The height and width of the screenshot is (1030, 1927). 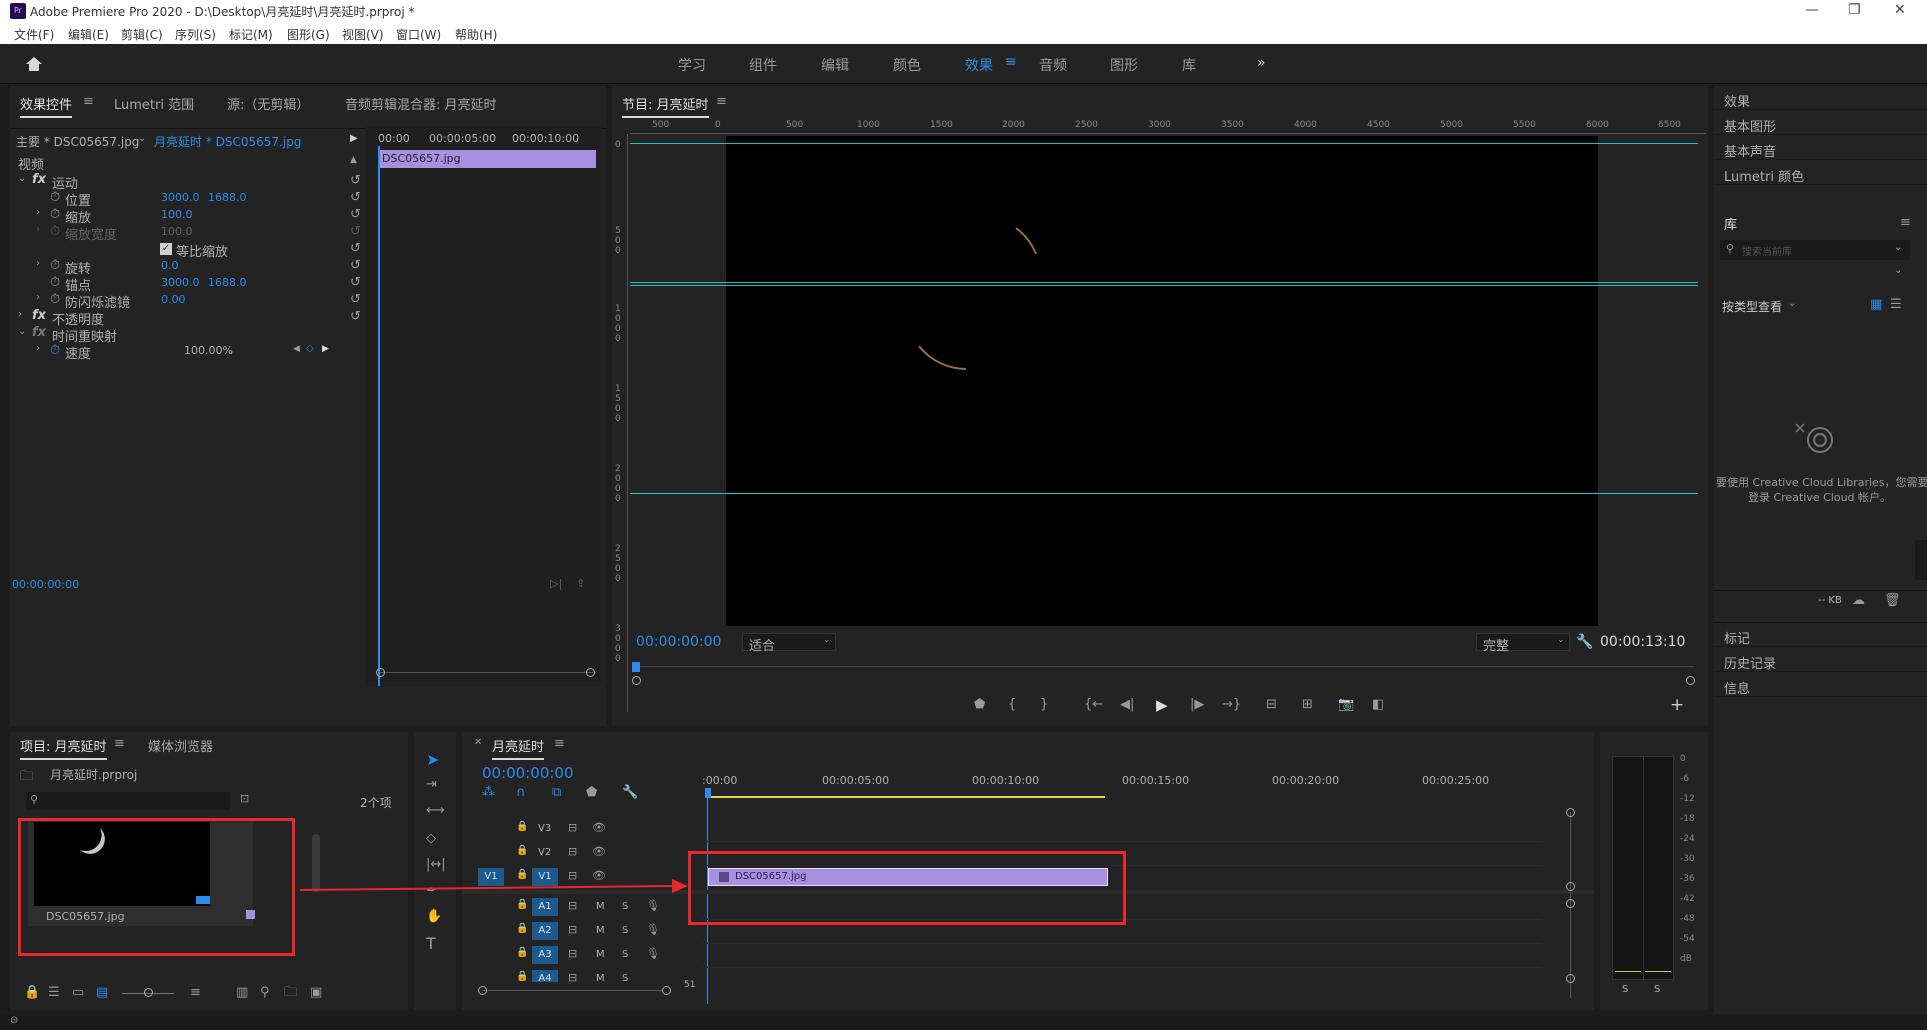 I want to click on effect-row-time-remap: ⌄ fx 时间重映射, so click(x=188, y=335).